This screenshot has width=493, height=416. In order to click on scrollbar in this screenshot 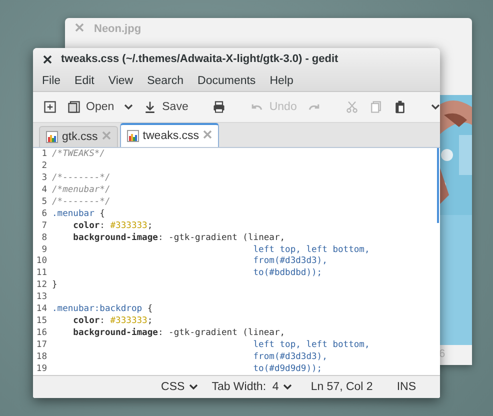, I will do `click(438, 185)`.